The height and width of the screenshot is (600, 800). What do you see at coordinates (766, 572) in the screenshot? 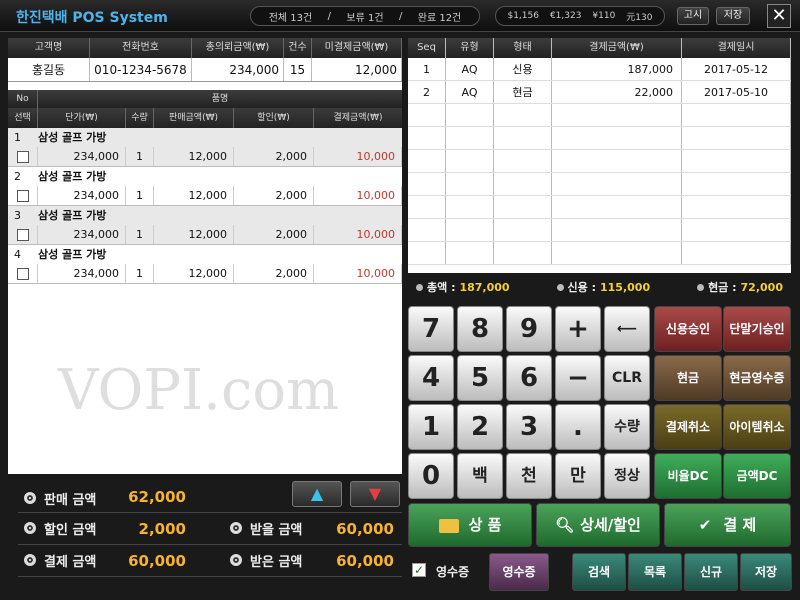
I see `bottom-save-button: 저장` at bounding box center [766, 572].